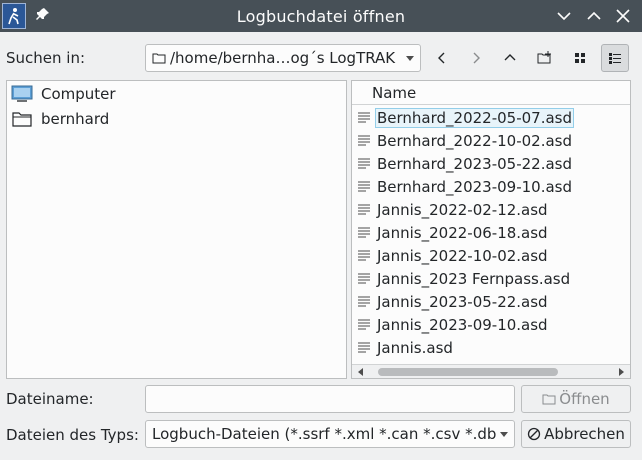 This screenshot has height=460, width=642. What do you see at coordinates (564, 16) in the screenshot?
I see `minimize-button` at bounding box center [564, 16].